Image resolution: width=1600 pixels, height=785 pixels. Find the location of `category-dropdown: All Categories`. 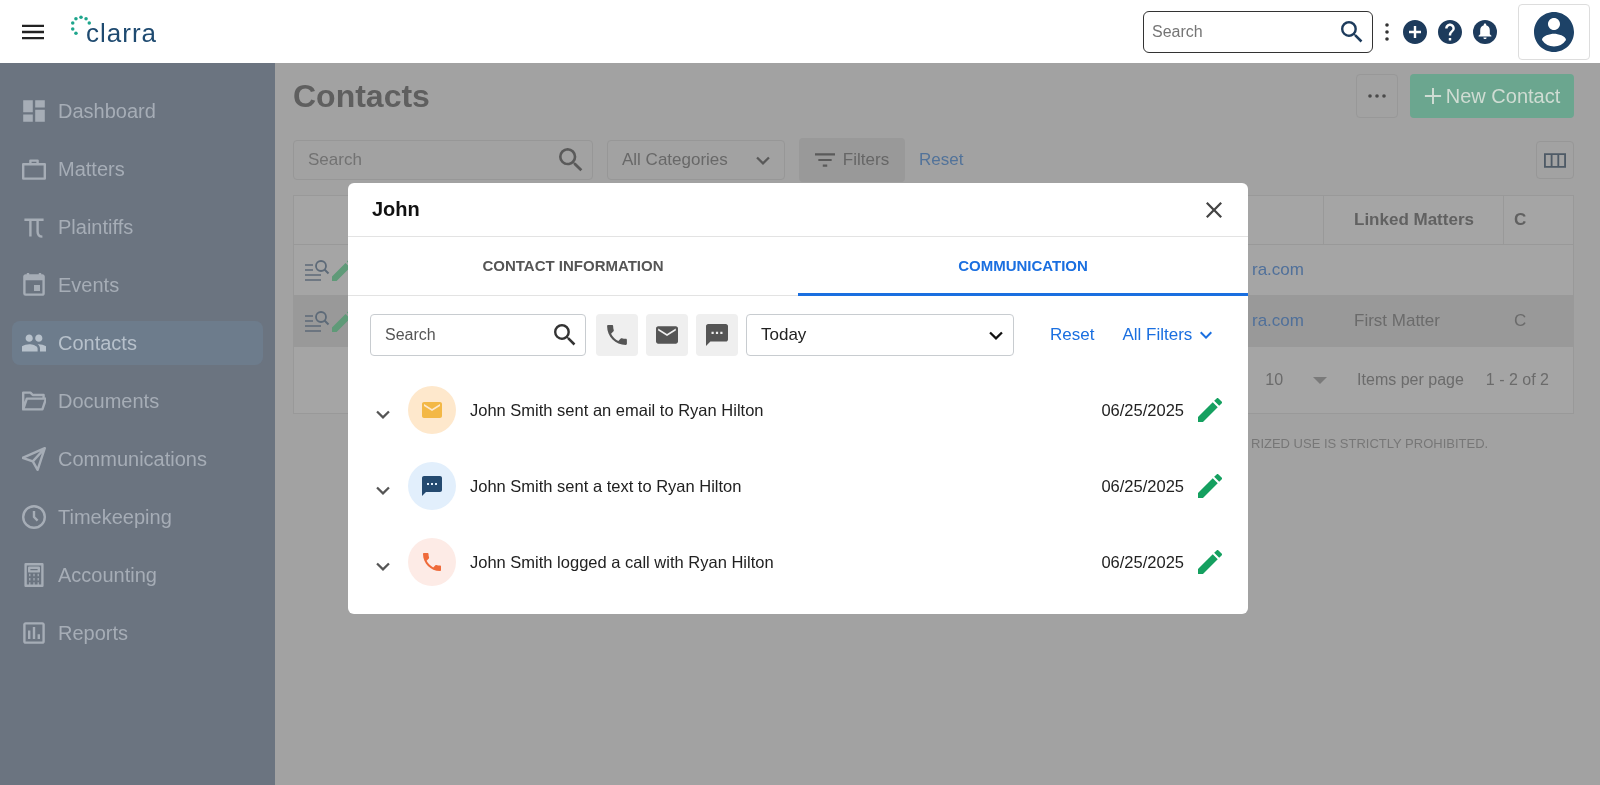

category-dropdown: All Categories is located at coordinates (696, 160).